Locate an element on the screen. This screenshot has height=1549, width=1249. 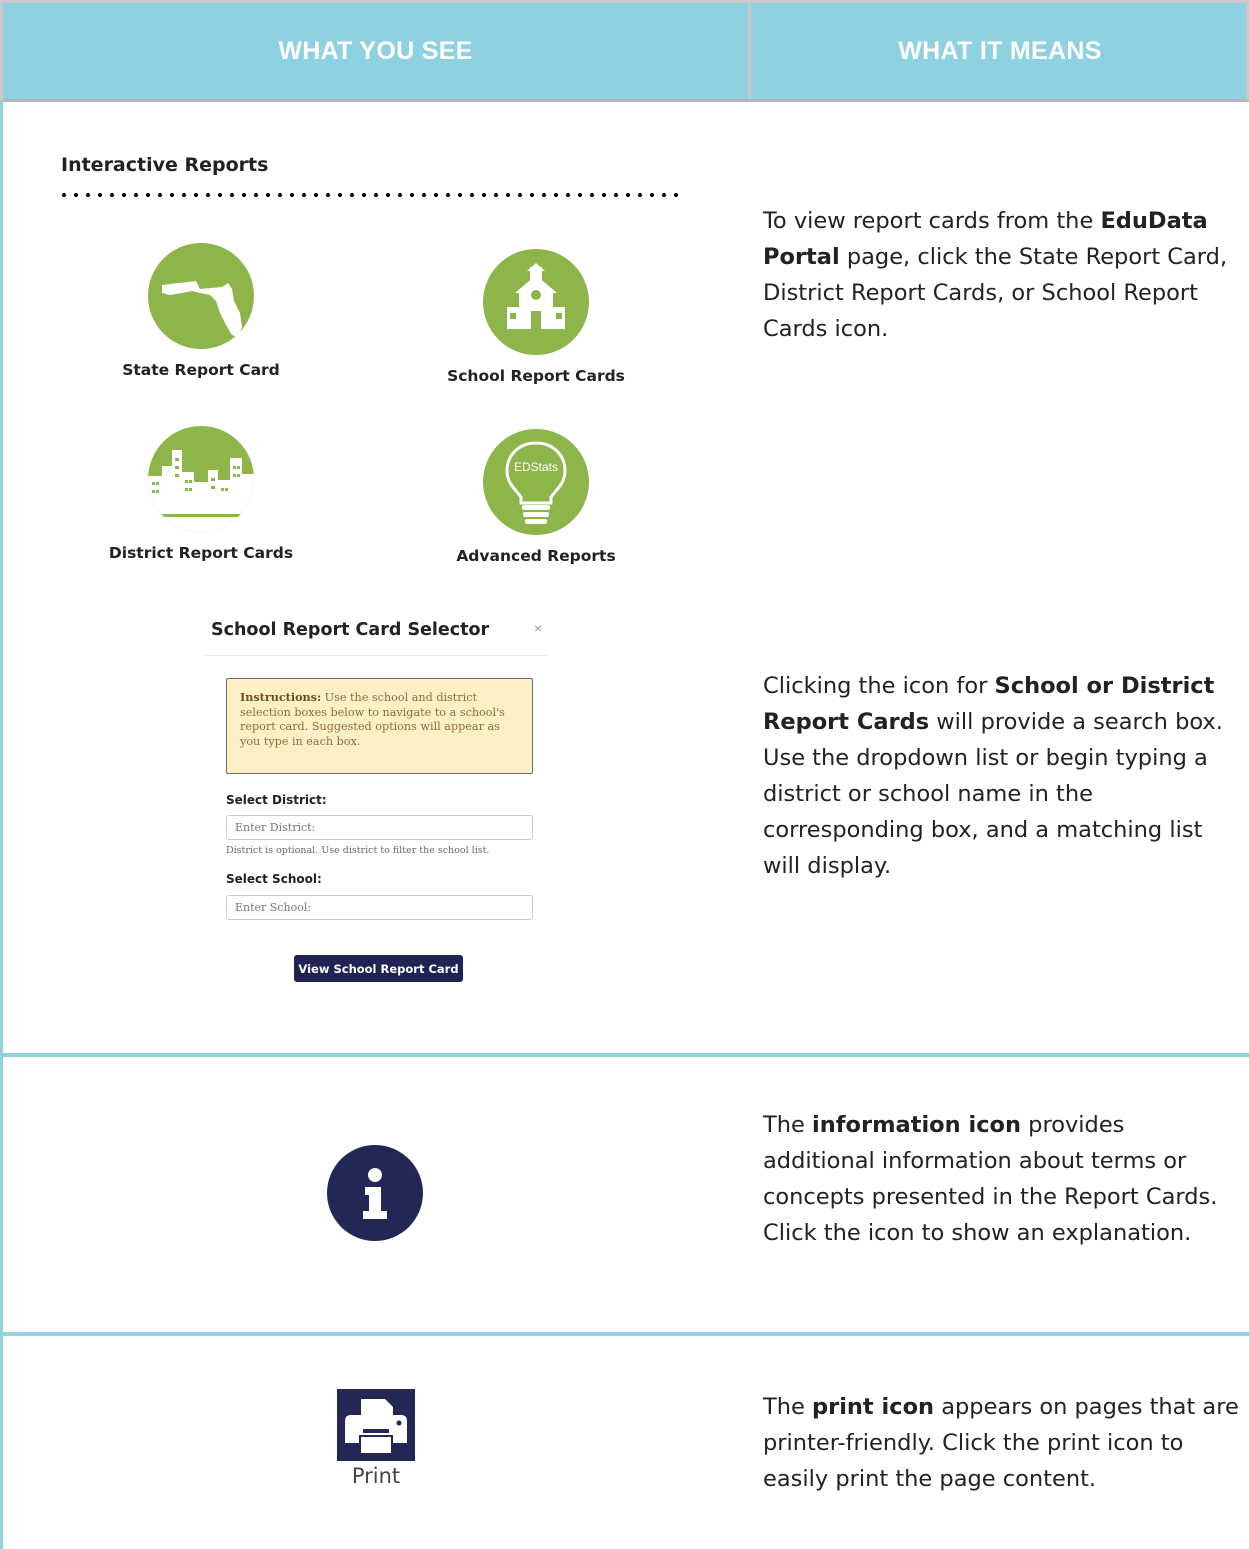
school-report-cards-tile: School Report Cards is located at coordinates (536, 317).